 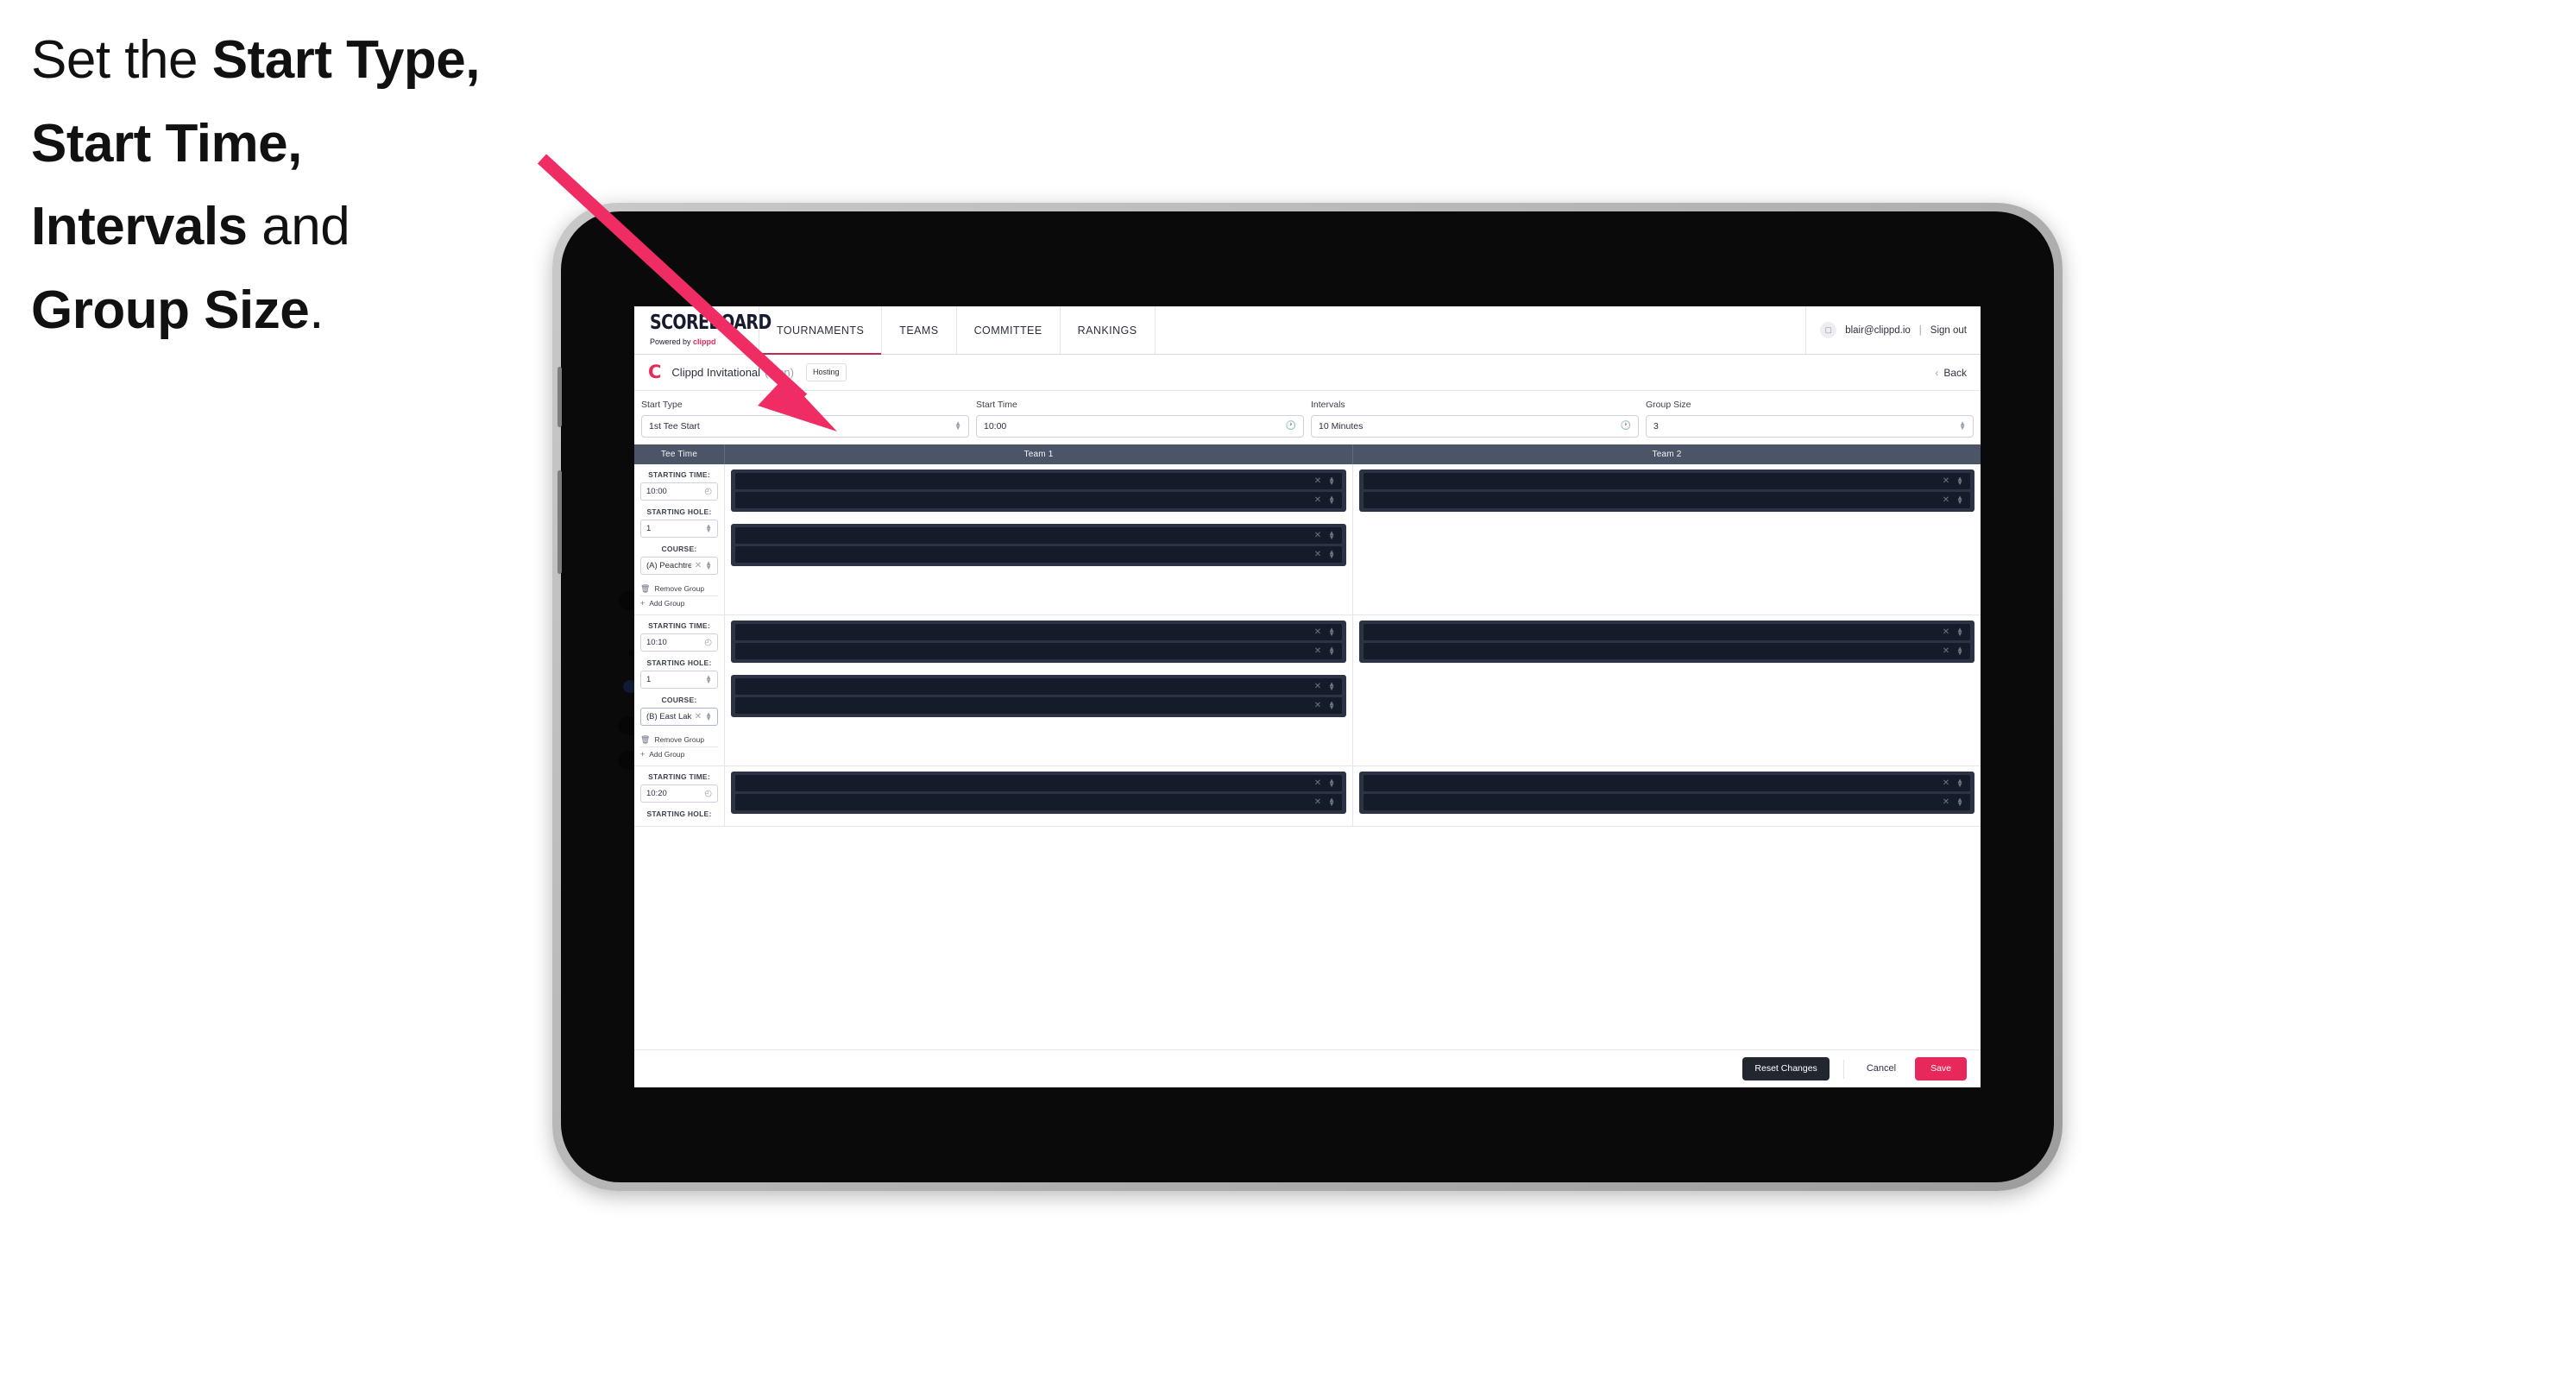 I want to click on remove-group-label: Remove Group, so click(x=680, y=588).